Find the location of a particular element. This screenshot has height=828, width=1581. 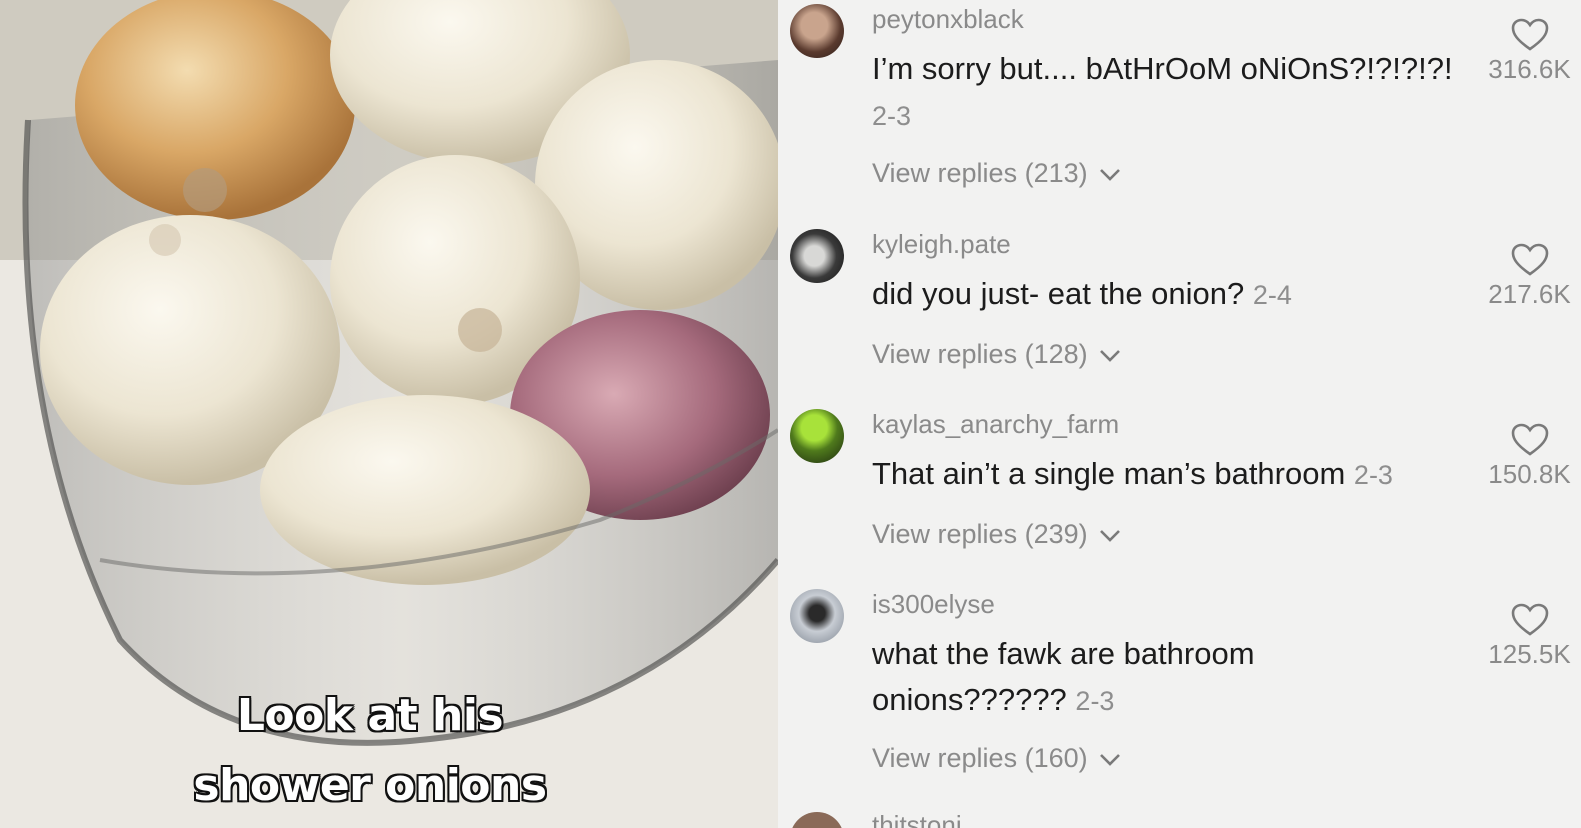

like-button: 217.6K is located at coordinates (1529, 276).